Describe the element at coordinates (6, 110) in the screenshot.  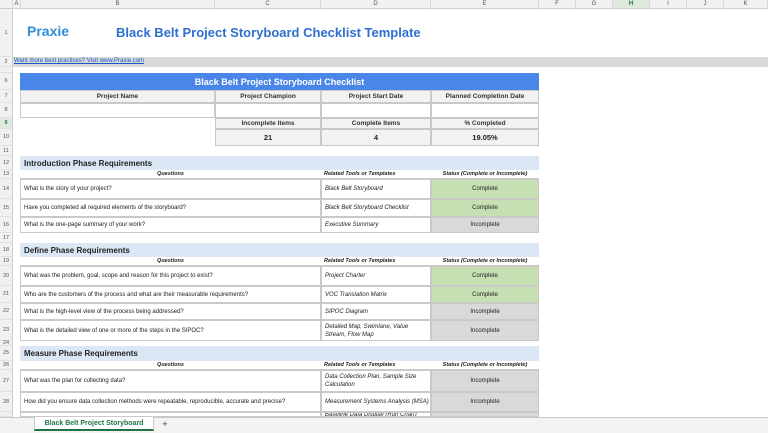
I see `row-header: 8` at that location.